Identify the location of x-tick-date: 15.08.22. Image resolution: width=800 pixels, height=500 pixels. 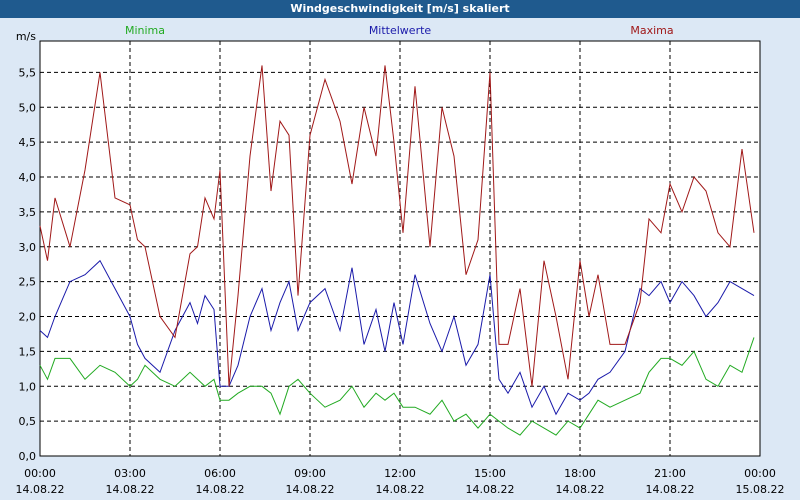
(760, 489).